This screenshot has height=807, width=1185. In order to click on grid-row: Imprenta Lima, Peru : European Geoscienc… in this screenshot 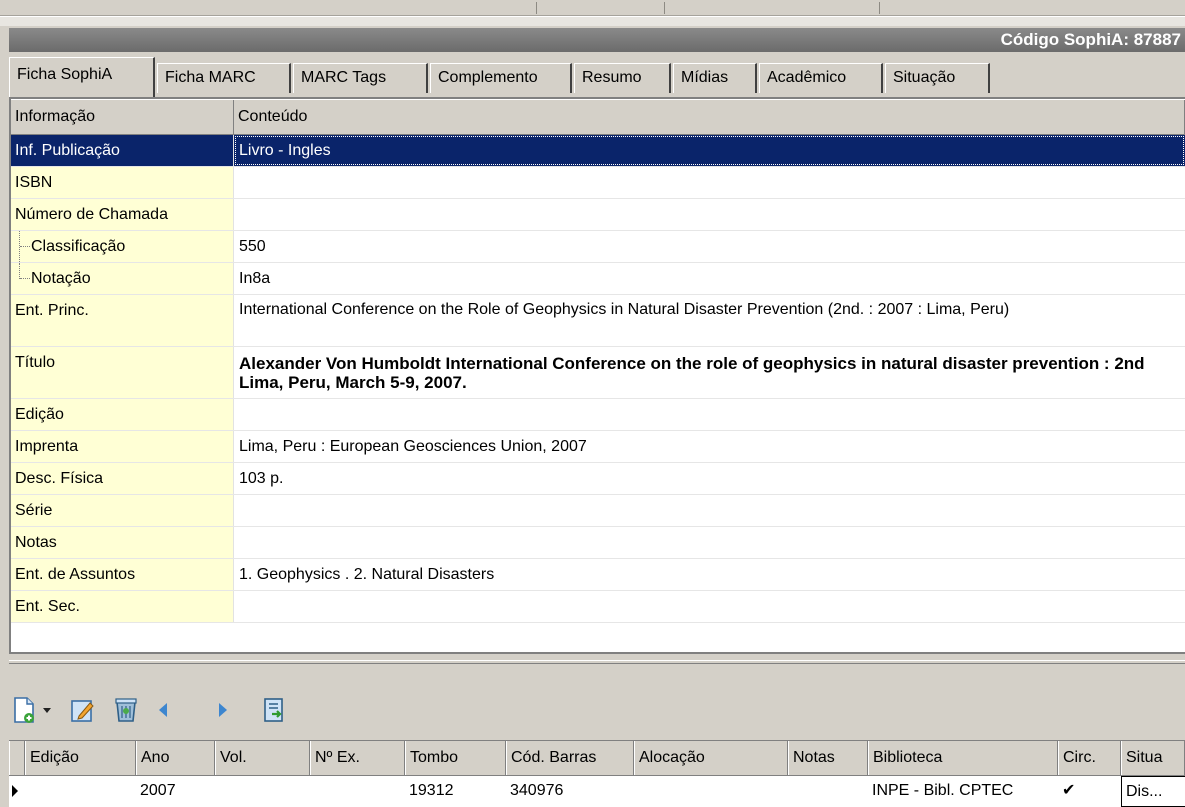, I will do `click(598, 447)`.